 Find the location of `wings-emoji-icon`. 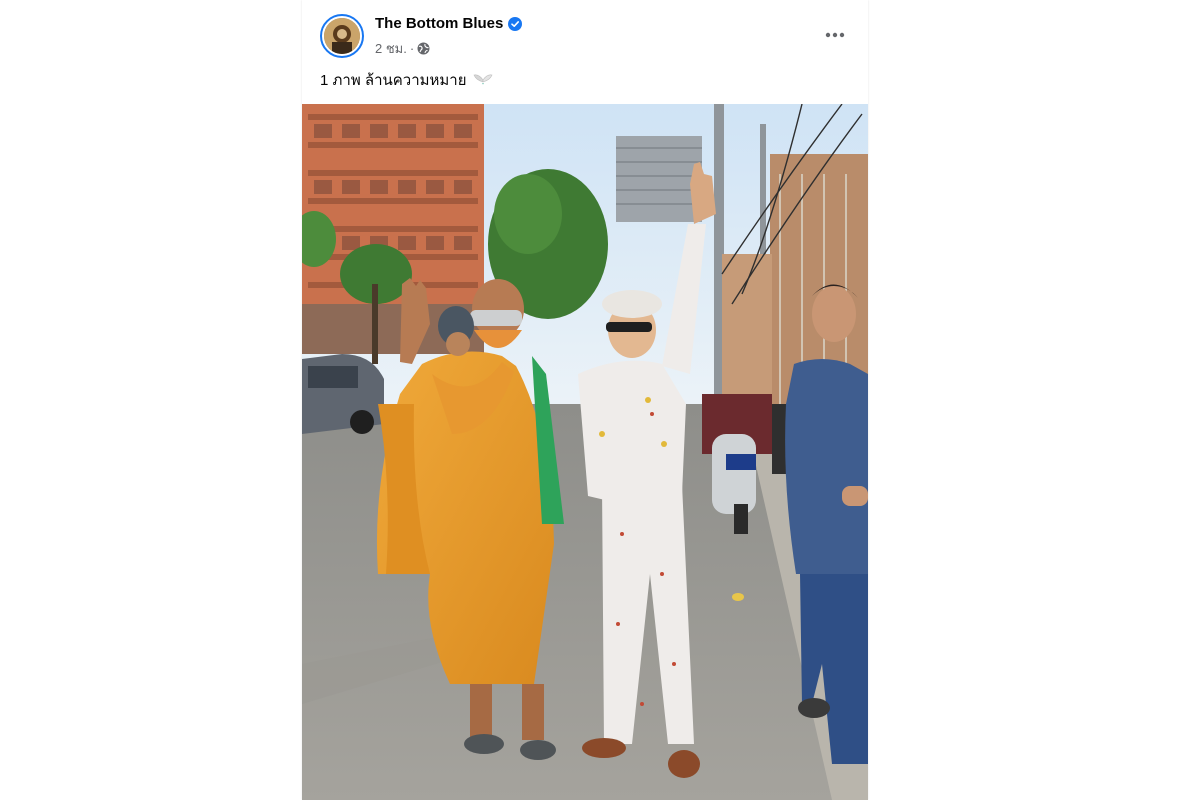

wings-emoji-icon is located at coordinates (482, 79).